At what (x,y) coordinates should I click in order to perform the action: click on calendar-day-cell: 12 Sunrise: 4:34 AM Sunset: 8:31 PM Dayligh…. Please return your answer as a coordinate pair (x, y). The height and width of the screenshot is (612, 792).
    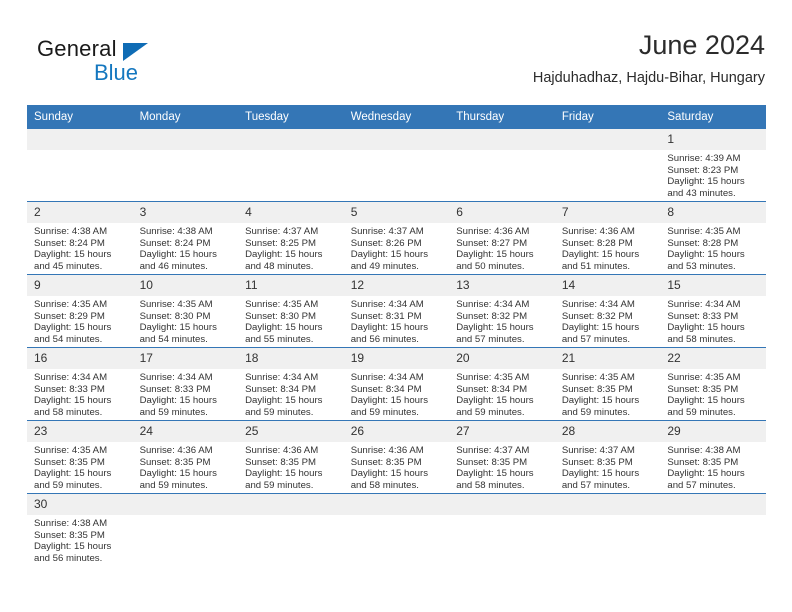
    Looking at the image, I should click on (396, 311).